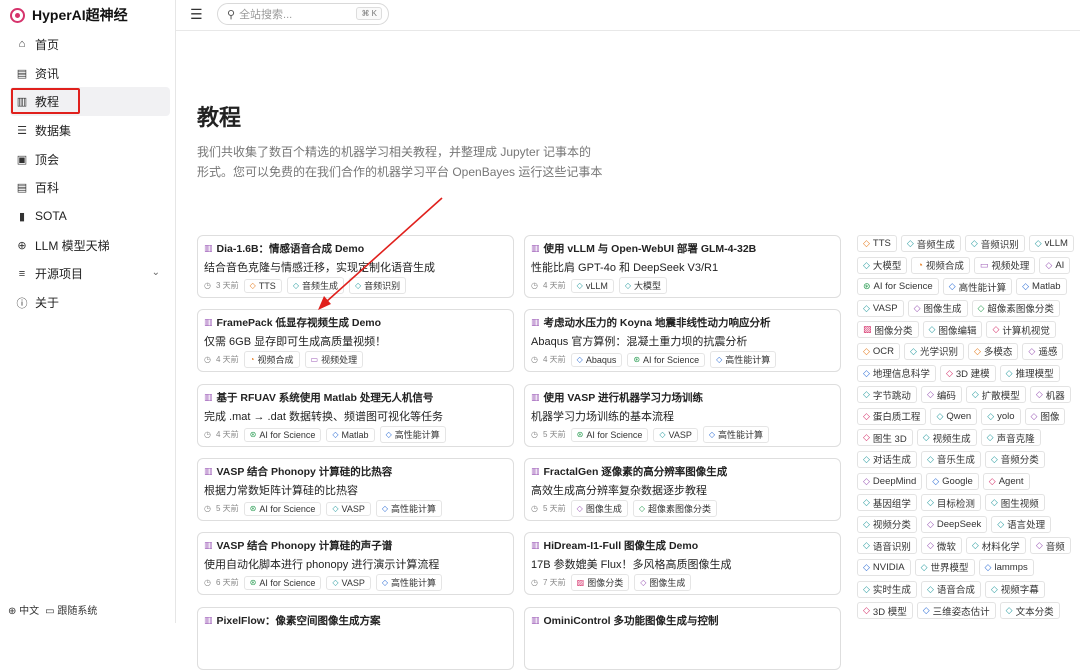 The height and width of the screenshot is (670, 1080). Describe the element at coordinates (977, 287) in the screenshot. I see `tag-cloud-item: ◇ 高性能计算` at that location.